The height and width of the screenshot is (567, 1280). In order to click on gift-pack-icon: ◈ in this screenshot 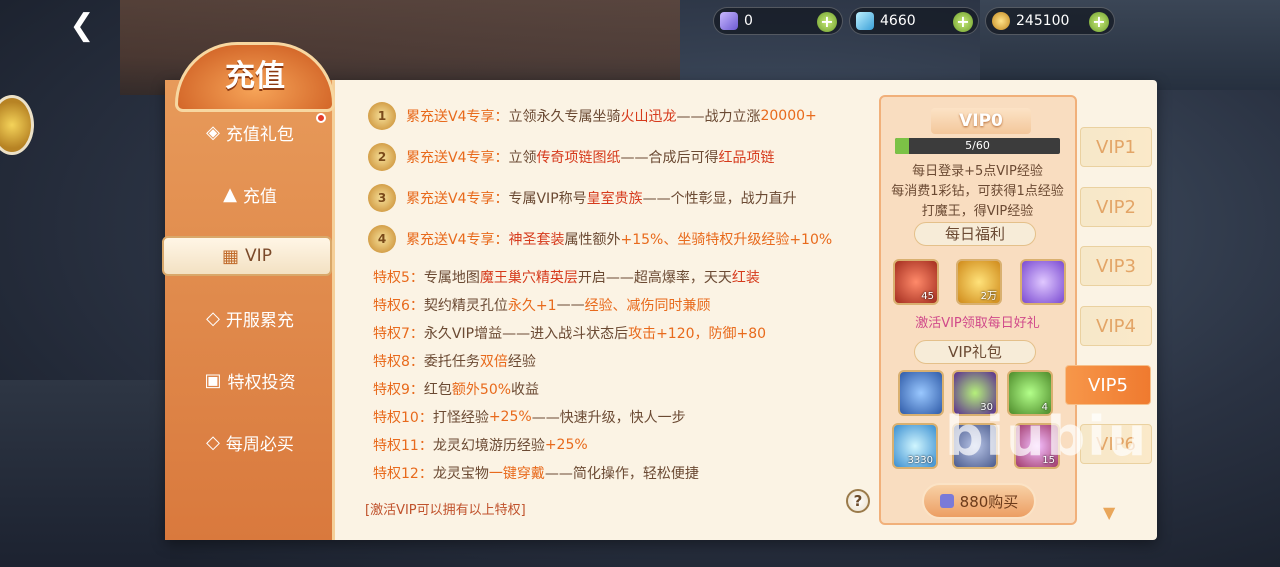, I will do `click(213, 132)`.